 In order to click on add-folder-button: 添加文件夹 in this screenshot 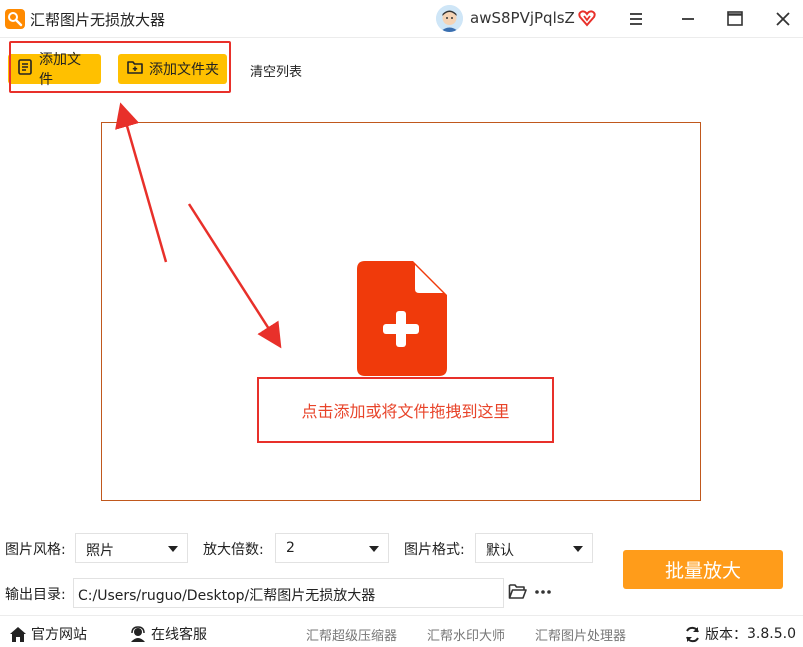, I will do `click(172, 69)`.